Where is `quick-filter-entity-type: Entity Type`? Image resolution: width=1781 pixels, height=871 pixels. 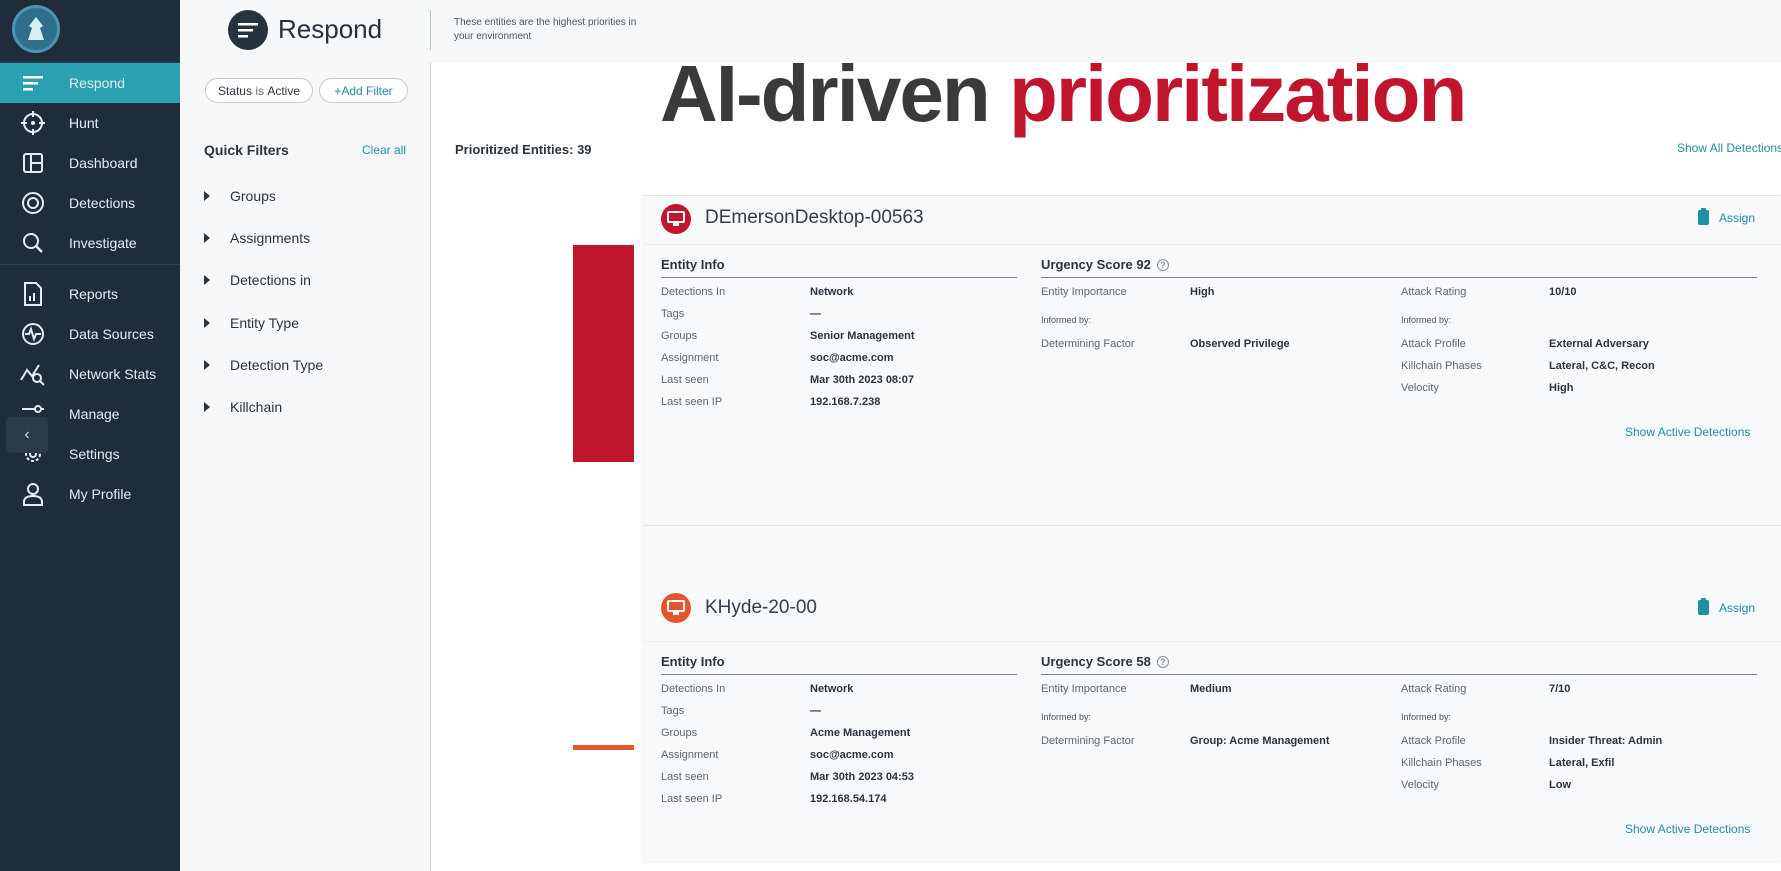
quick-filter-entity-type: Entity Type is located at coordinates (251, 323).